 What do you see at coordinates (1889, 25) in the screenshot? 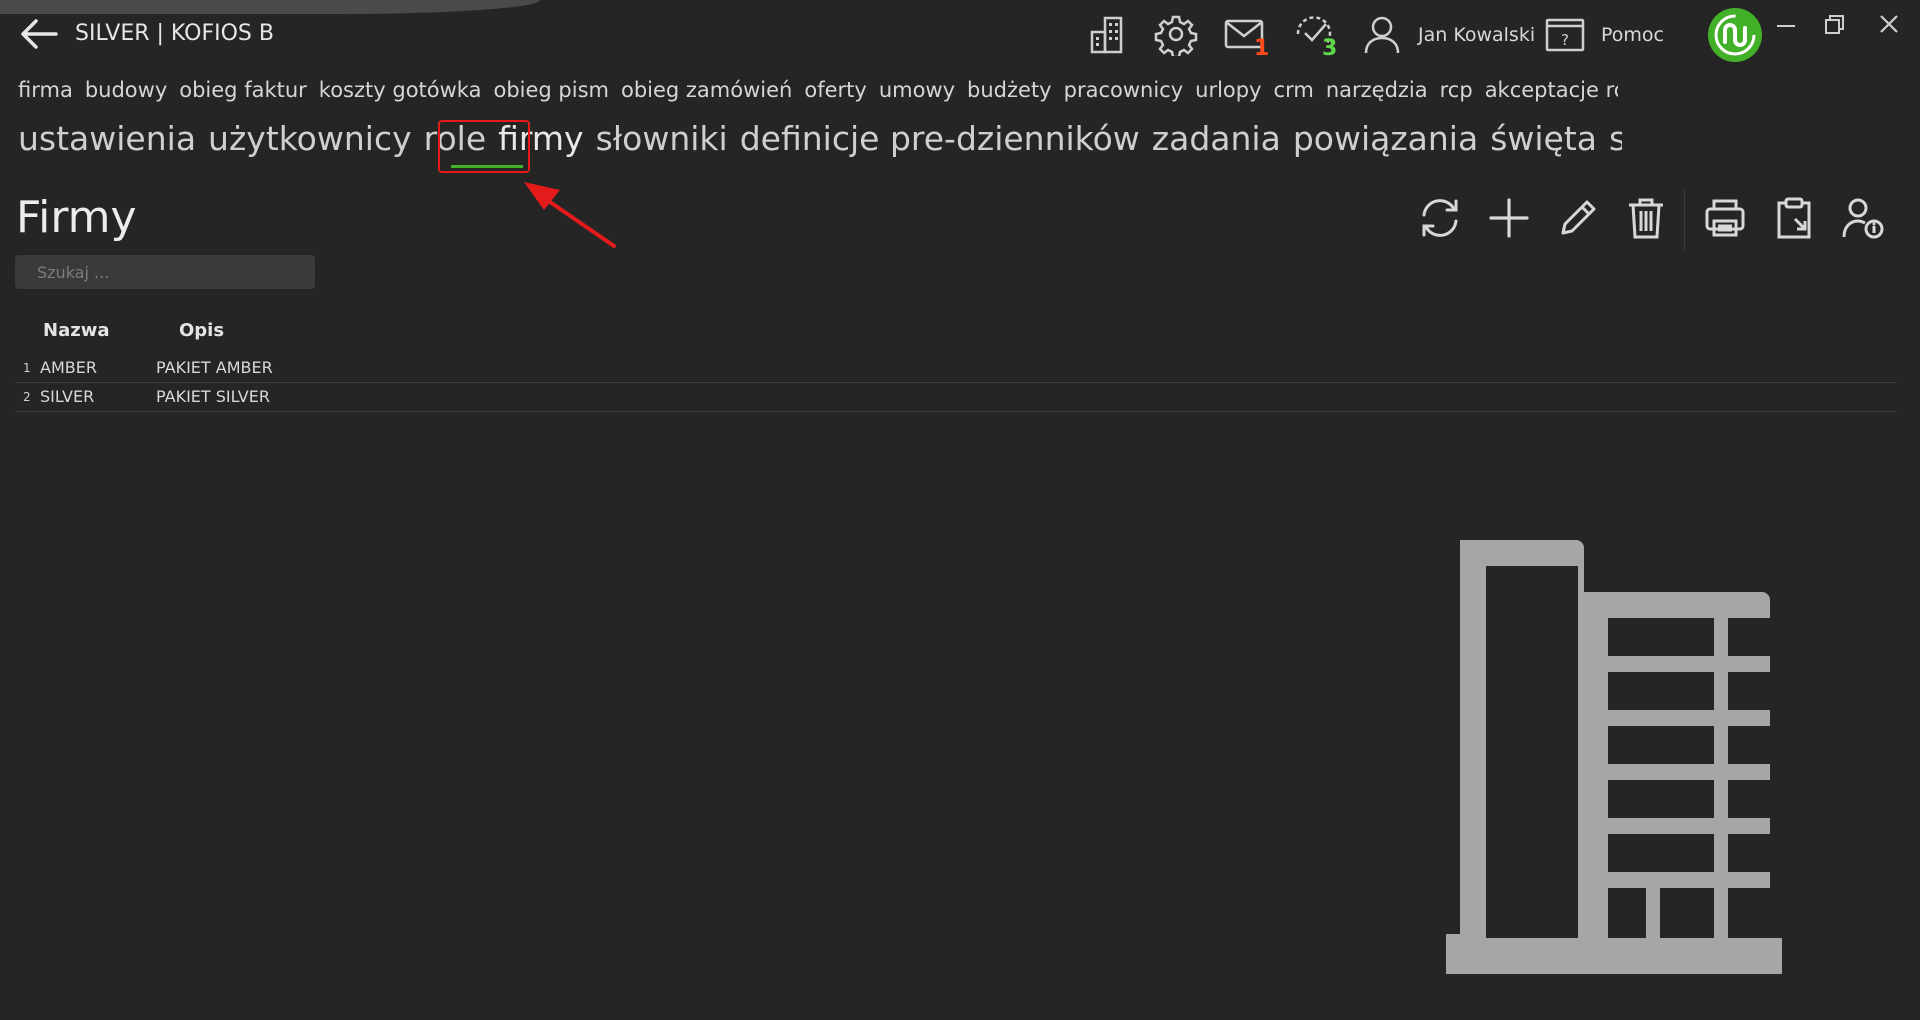
I see `close-icon` at bounding box center [1889, 25].